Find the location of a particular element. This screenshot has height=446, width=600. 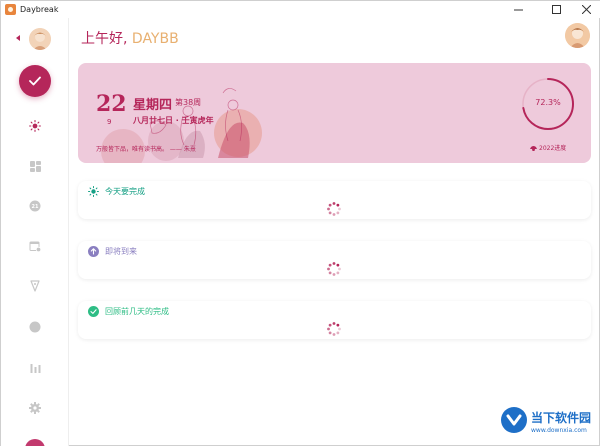

section-today: 今天要完成 is located at coordinates (334, 200).